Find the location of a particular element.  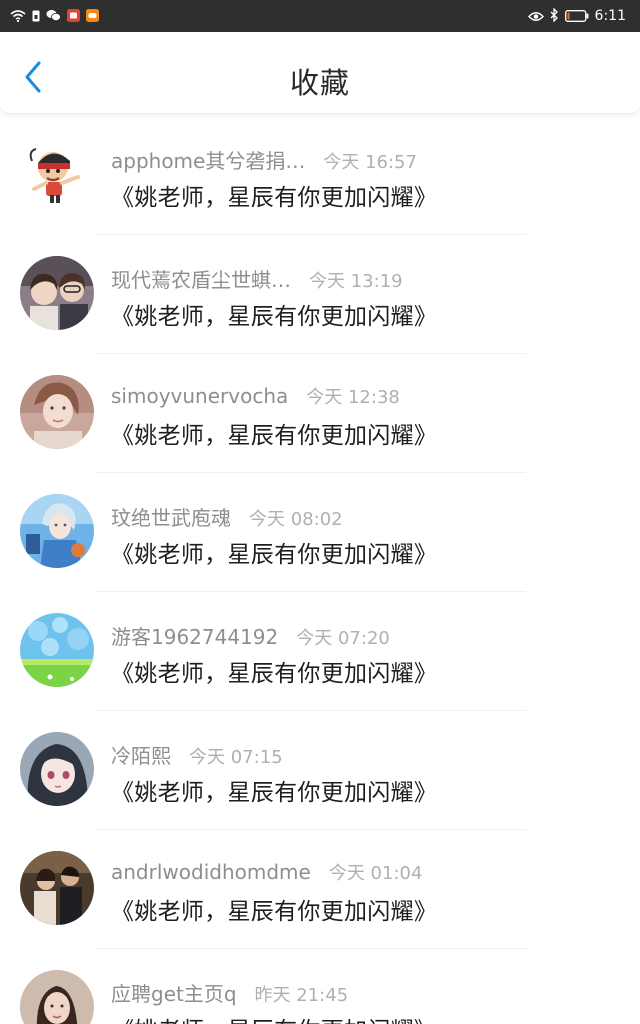

item-meta: 应聘get主页q 昨天 21:45 is located at coordinates (230, 992).